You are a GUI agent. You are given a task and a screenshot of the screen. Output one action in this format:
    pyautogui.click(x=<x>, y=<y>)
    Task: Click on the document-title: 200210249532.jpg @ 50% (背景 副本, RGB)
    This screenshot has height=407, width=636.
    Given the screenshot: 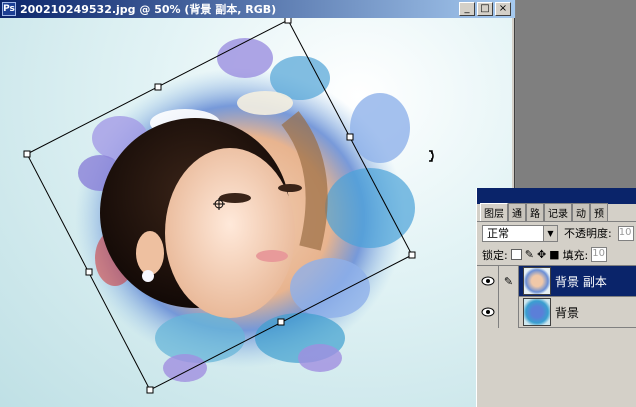 What is the action you would take?
    pyautogui.click(x=148, y=9)
    